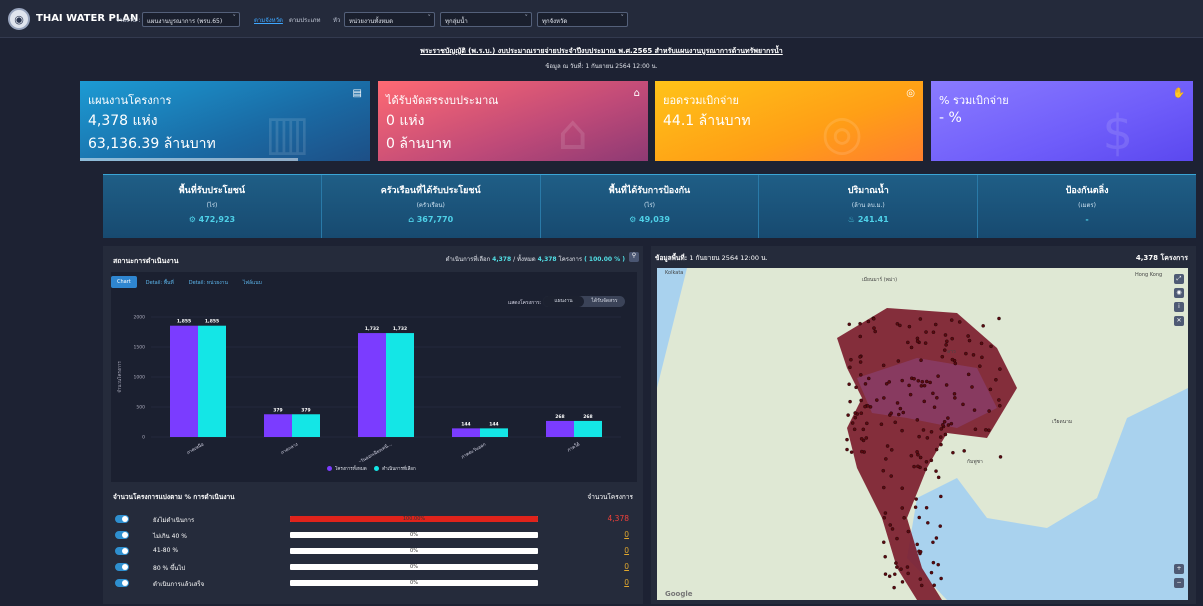 The height and width of the screenshot is (606, 1203). I want to click on series-allocated: ได้รับจัดสรร, so click(604, 301).